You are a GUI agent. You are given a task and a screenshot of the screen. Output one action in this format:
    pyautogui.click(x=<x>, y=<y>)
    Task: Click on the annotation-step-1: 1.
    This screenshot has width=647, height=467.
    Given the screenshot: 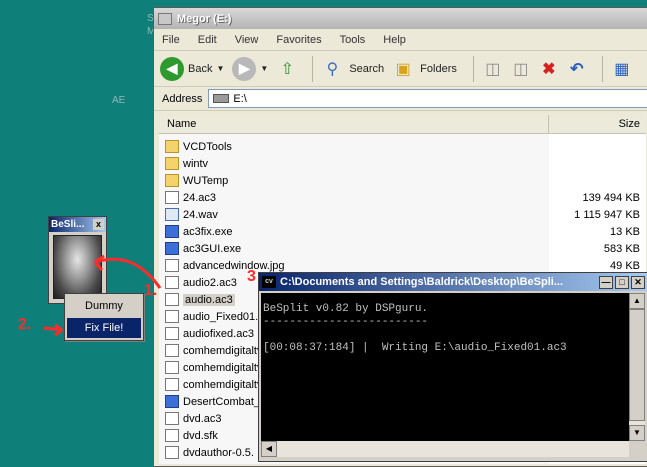 What is the action you would take?
    pyautogui.click(x=151, y=290)
    